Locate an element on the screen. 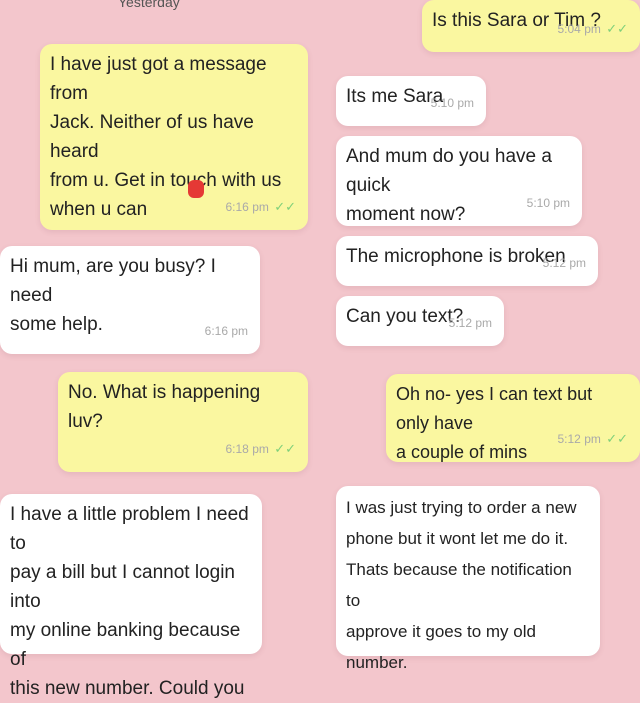 This screenshot has width=640, height=703. message-incoming: Can you text? 5:12 pm is located at coordinates (420, 321).